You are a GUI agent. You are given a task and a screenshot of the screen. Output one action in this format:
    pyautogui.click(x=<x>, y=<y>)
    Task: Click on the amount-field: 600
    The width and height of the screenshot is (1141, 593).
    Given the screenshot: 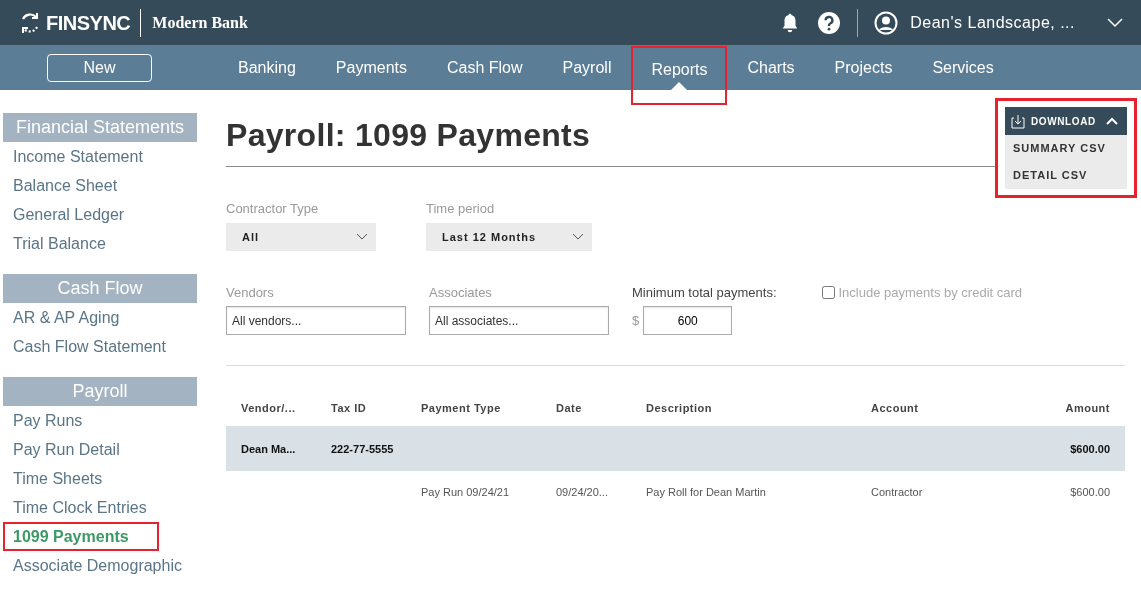 What is the action you would take?
    pyautogui.click(x=688, y=321)
    